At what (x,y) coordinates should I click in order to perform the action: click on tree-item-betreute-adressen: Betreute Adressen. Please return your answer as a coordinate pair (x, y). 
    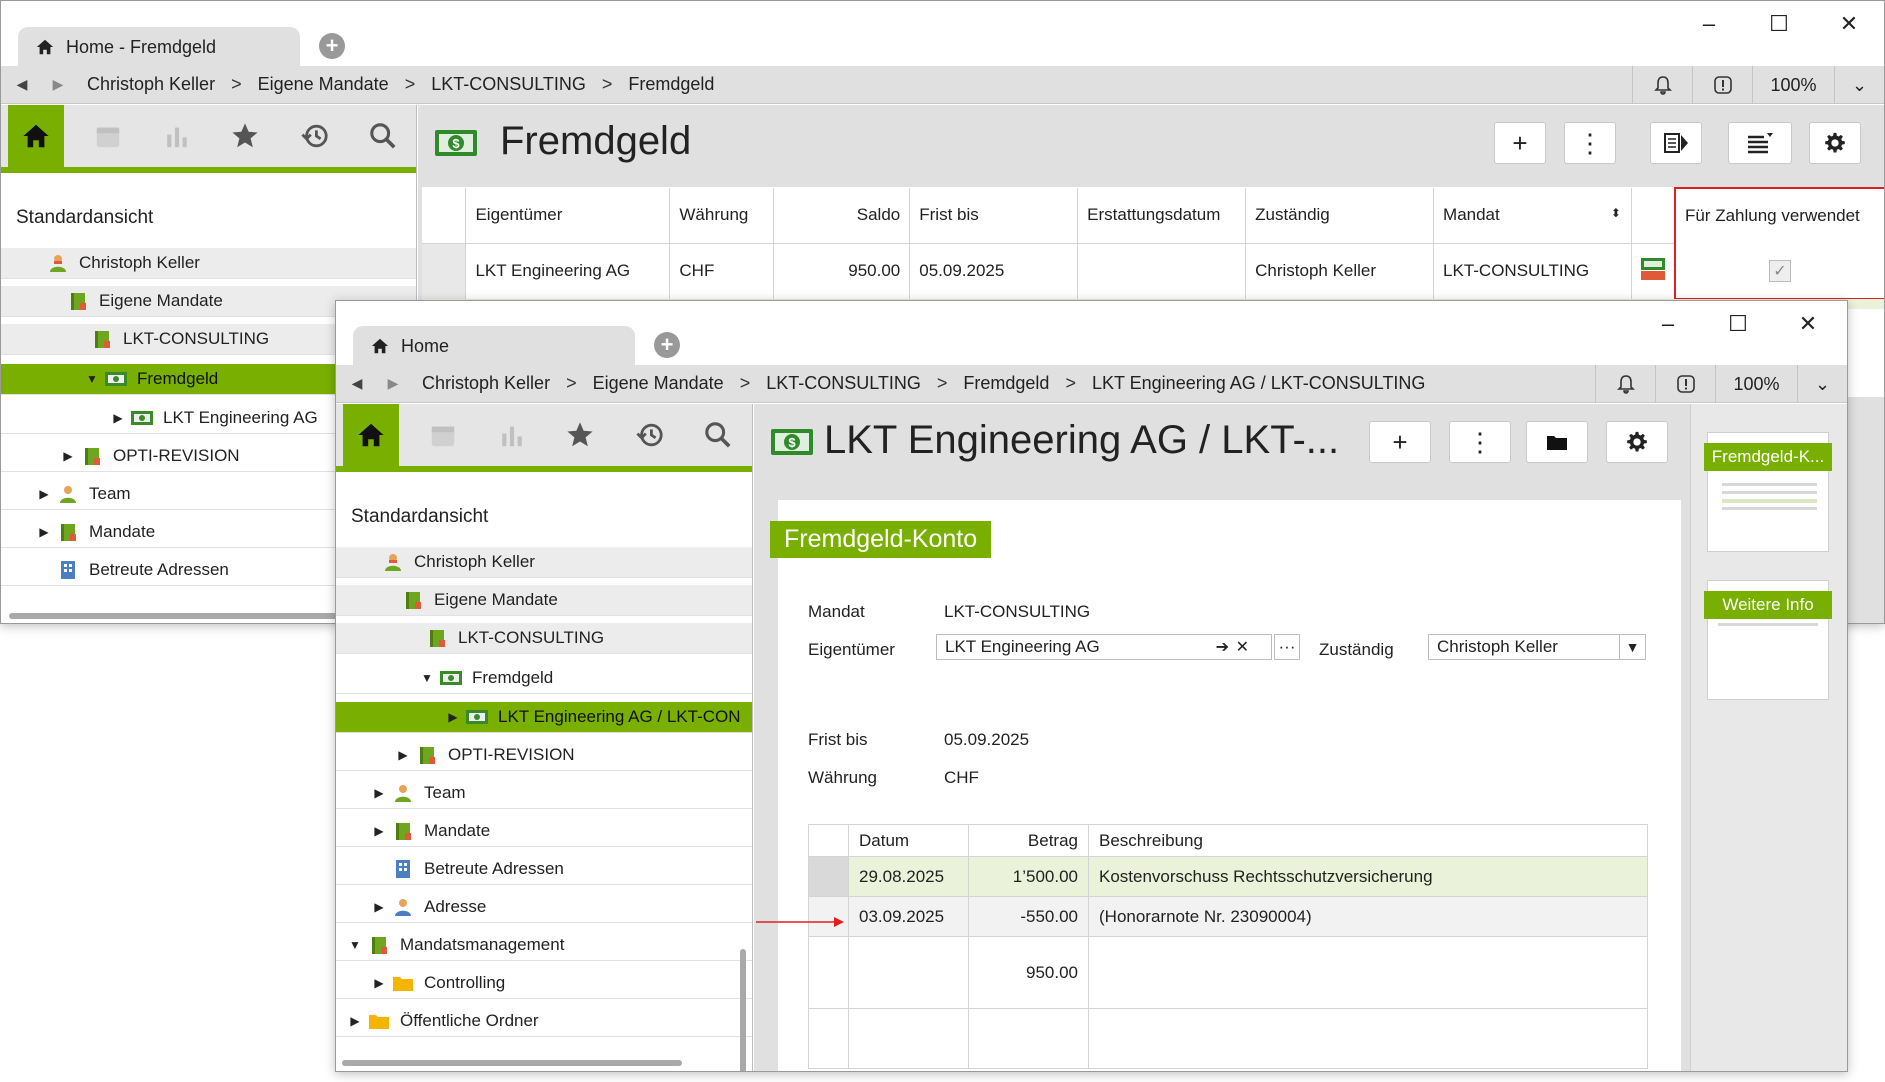
    Looking at the image, I should click on (544, 869).